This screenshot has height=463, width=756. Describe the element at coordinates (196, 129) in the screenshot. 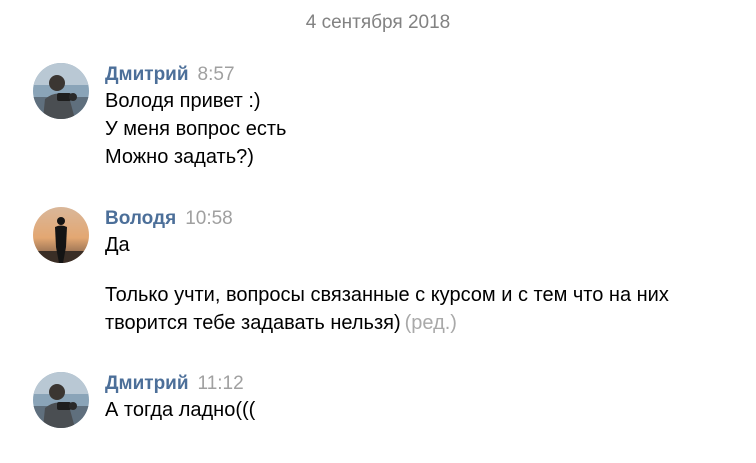

I see `message-text: У меня вопрос есть` at that location.